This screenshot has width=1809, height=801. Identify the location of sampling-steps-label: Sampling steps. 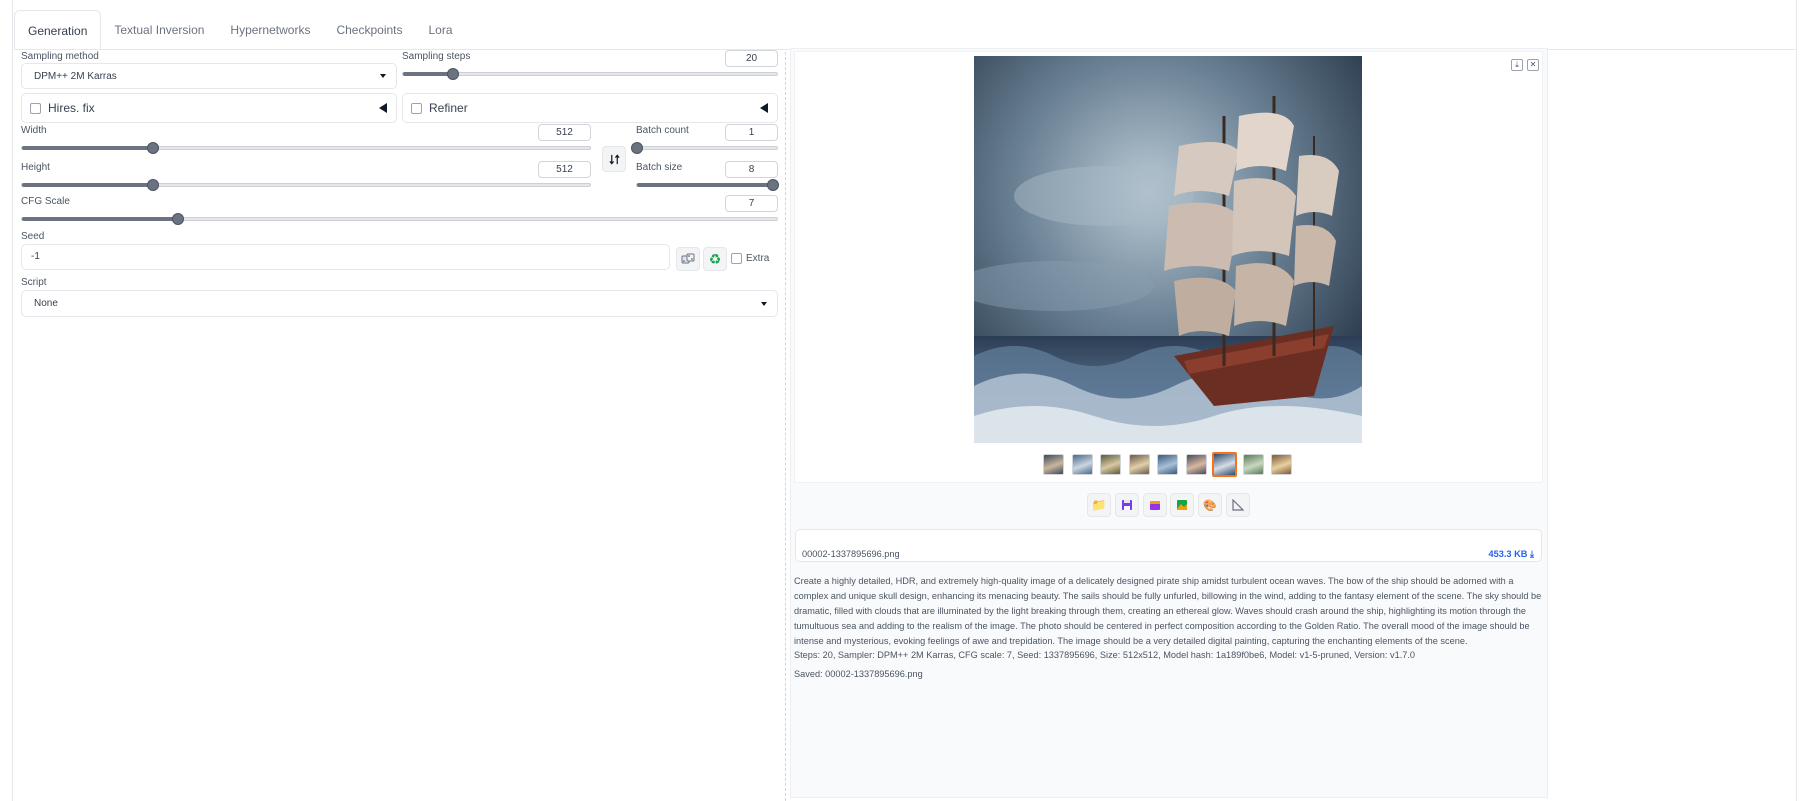
(436, 56).